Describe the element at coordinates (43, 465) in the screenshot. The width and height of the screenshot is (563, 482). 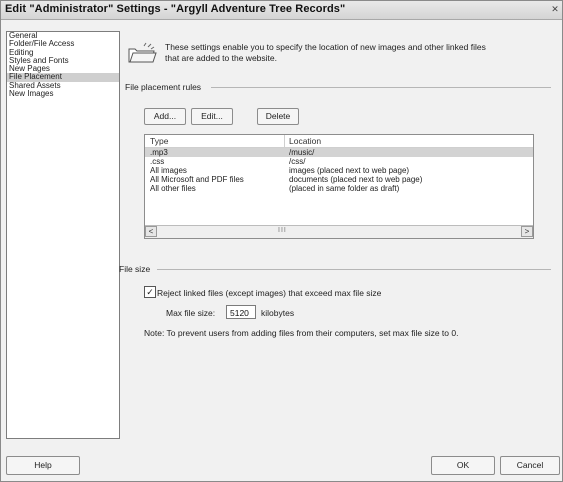
I see `help-button: Help` at that location.